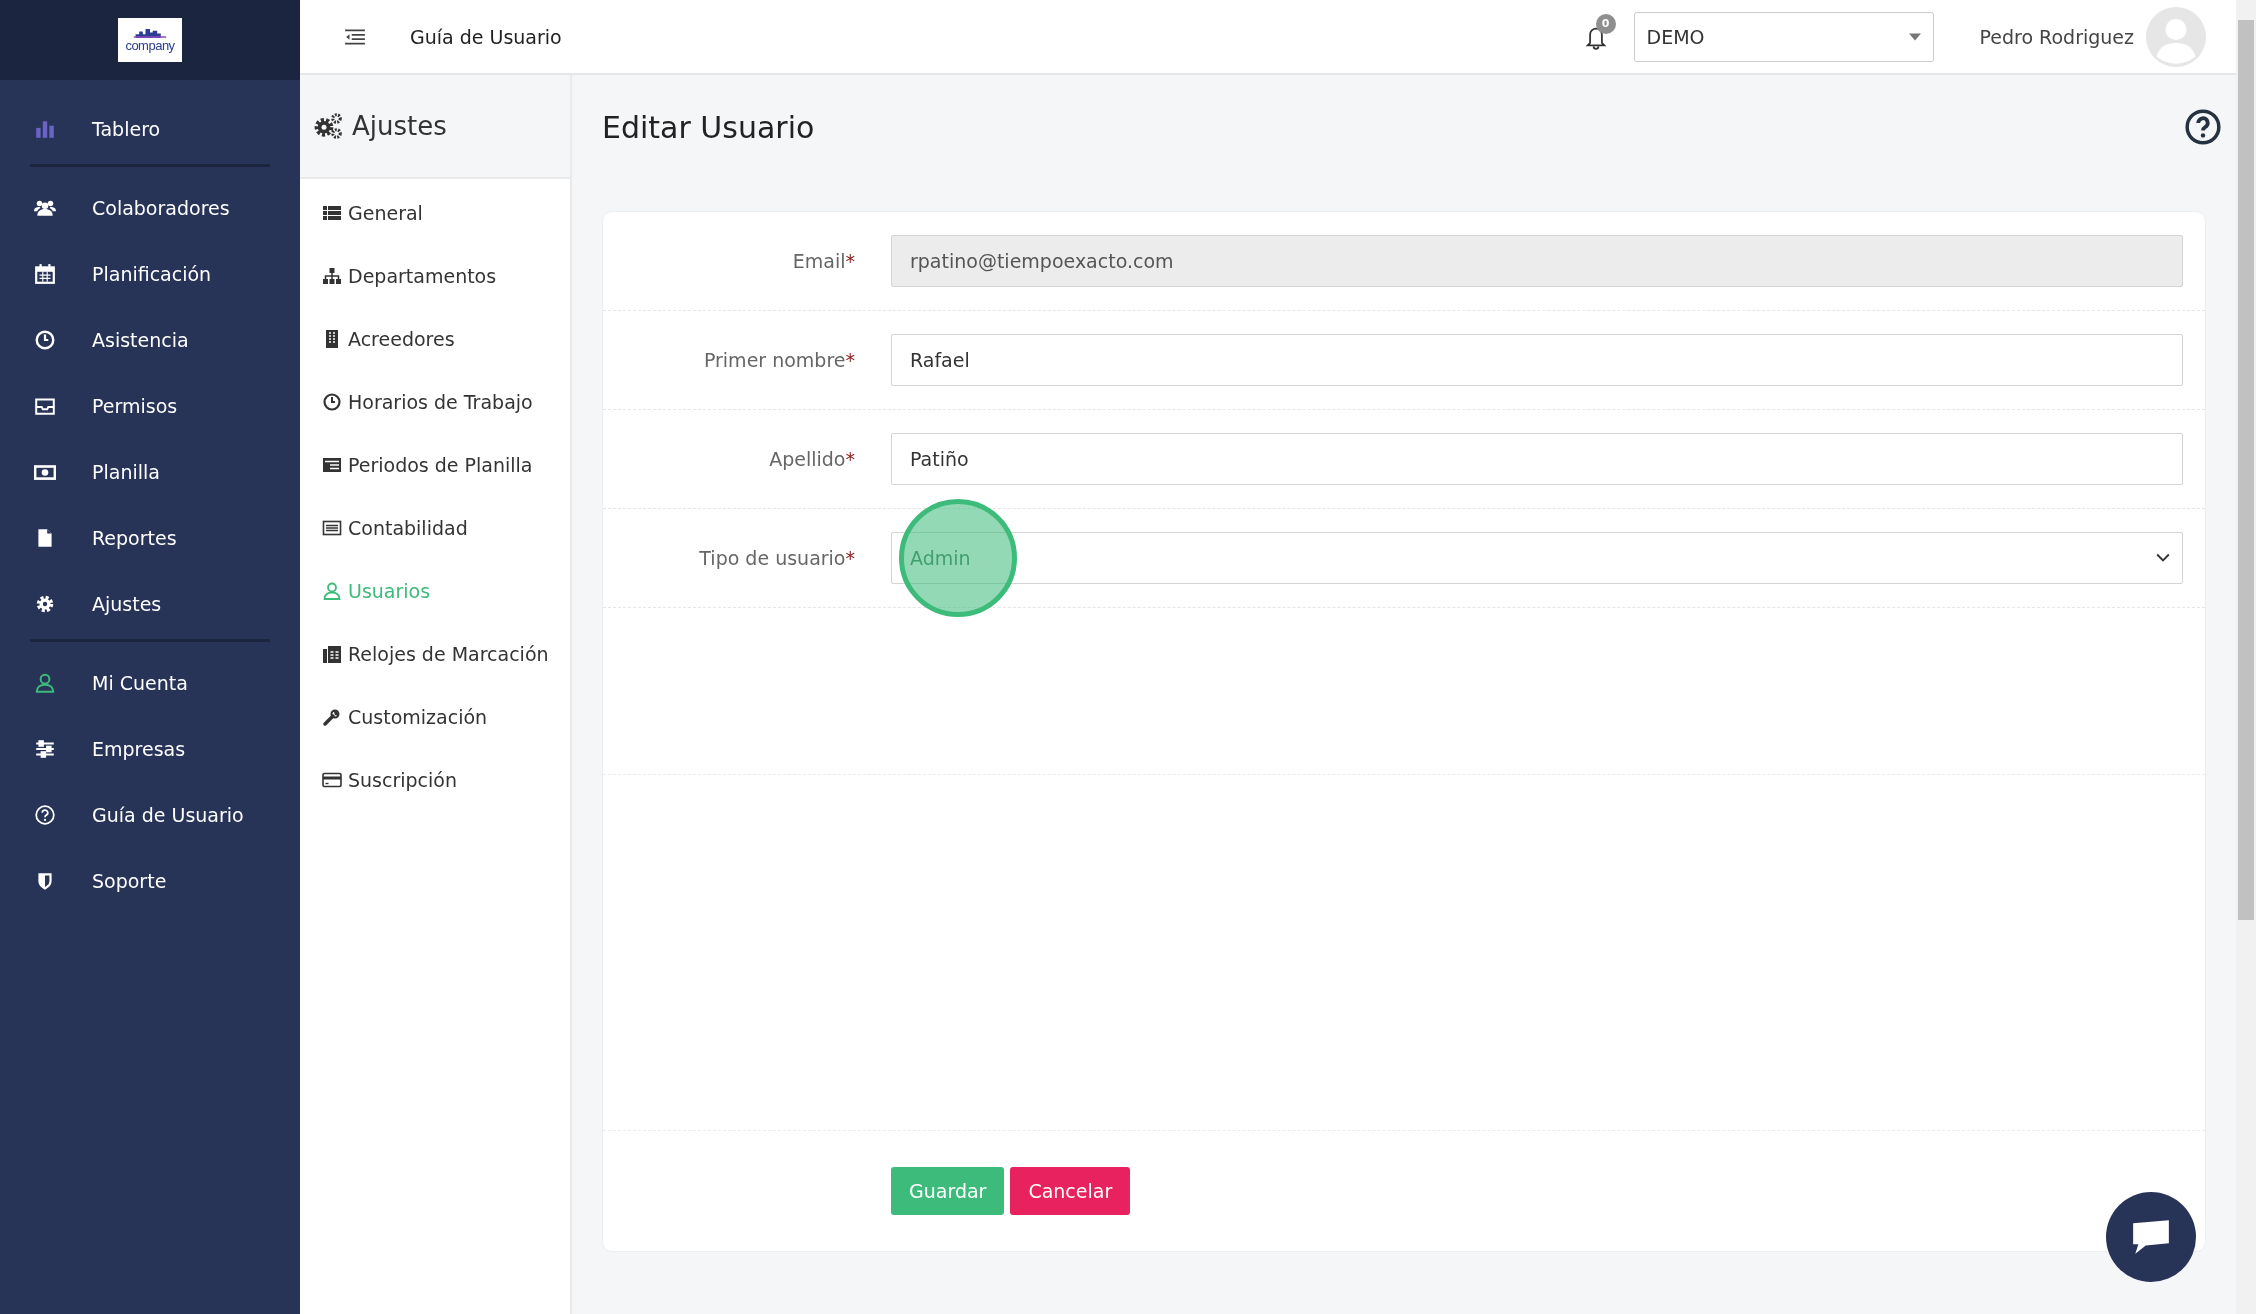 This screenshot has height=1314, width=2256. Describe the element at coordinates (332, 653) in the screenshot. I see `time-clock-icon` at that location.